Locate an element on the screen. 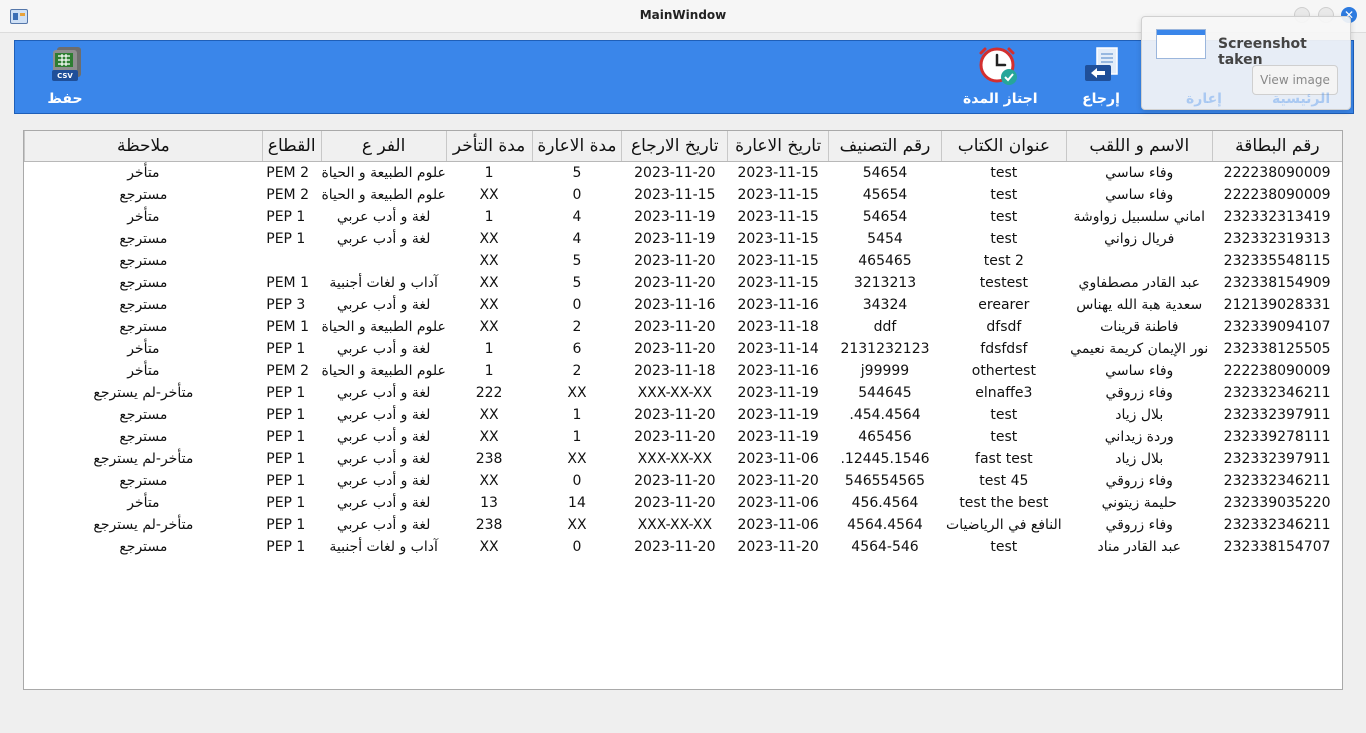 This screenshot has height=733, width=1366. table-cell: 212139028331 is located at coordinates (1277, 305).